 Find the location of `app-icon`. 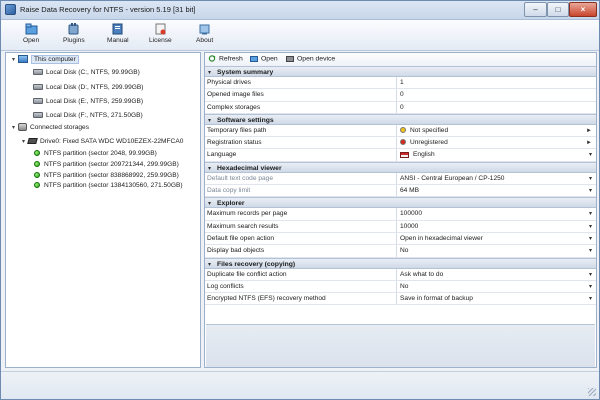

app-icon is located at coordinates (10, 9).